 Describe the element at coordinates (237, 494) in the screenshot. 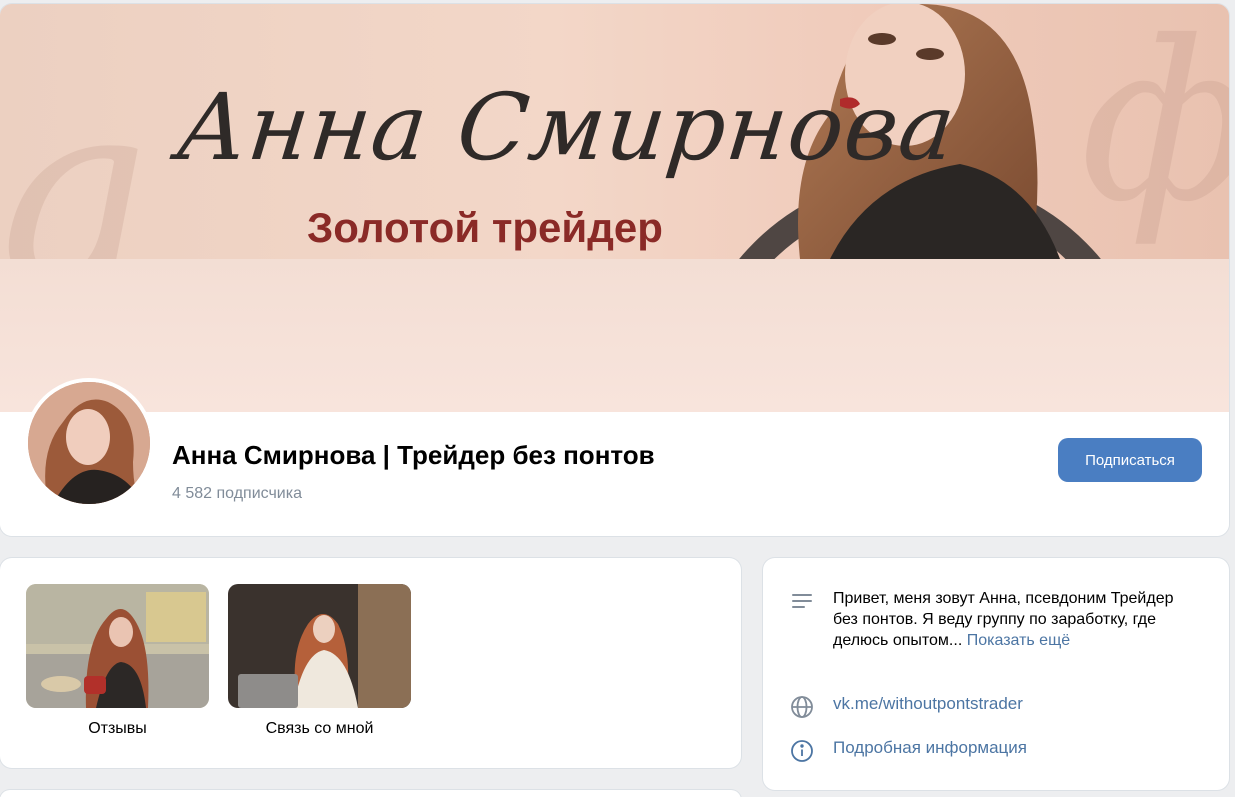

I see `subscribers-count: 4 582 подписчика` at that location.